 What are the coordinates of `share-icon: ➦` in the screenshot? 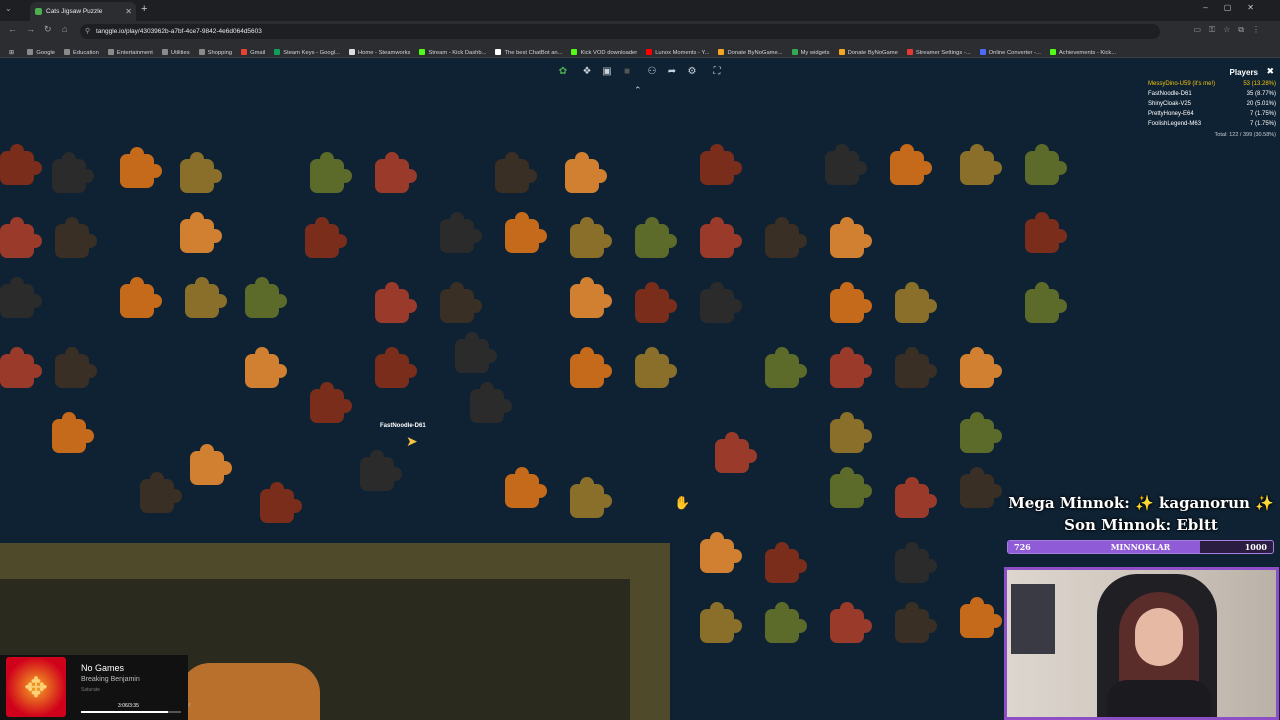 It's located at (672, 72).